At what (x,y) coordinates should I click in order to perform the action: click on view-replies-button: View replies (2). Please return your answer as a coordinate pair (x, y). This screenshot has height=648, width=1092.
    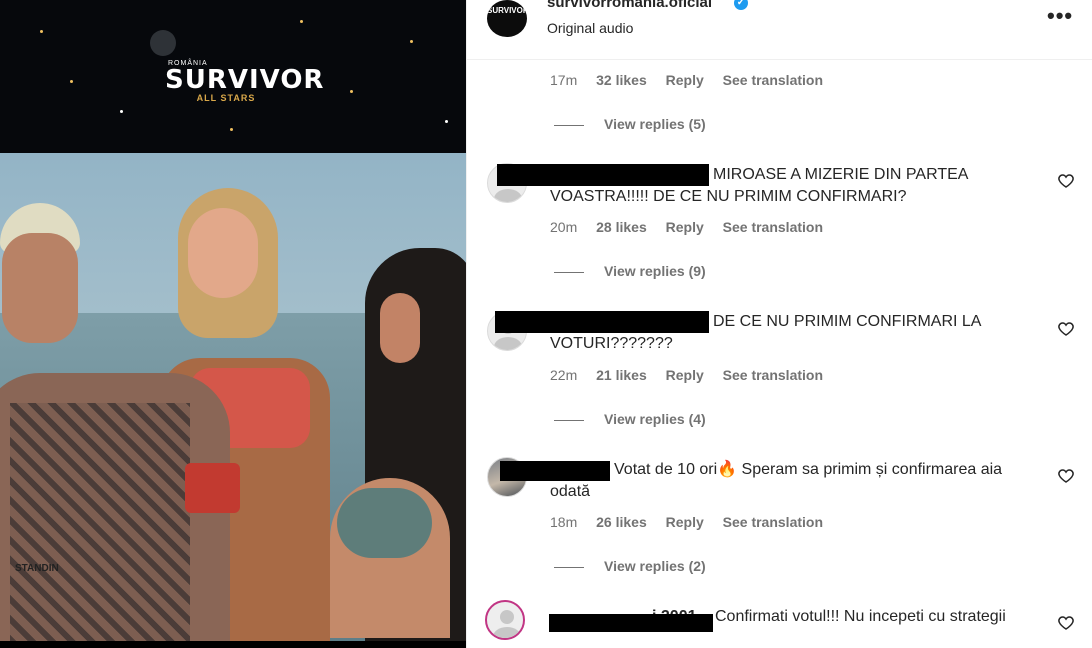
    Looking at the image, I should click on (630, 566).